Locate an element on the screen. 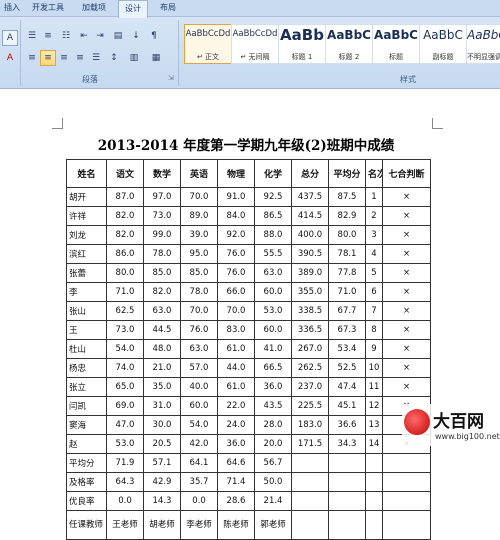  table-cell: 61.0 is located at coordinates (236, 349).